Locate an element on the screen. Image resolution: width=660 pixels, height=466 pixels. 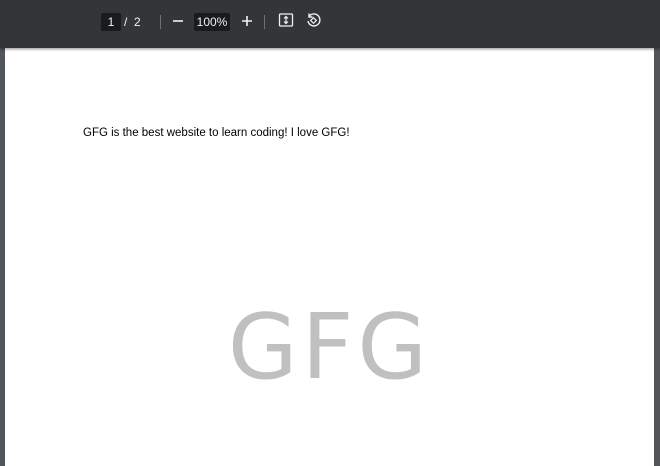
total-pages-label: 2 is located at coordinates (137, 22).